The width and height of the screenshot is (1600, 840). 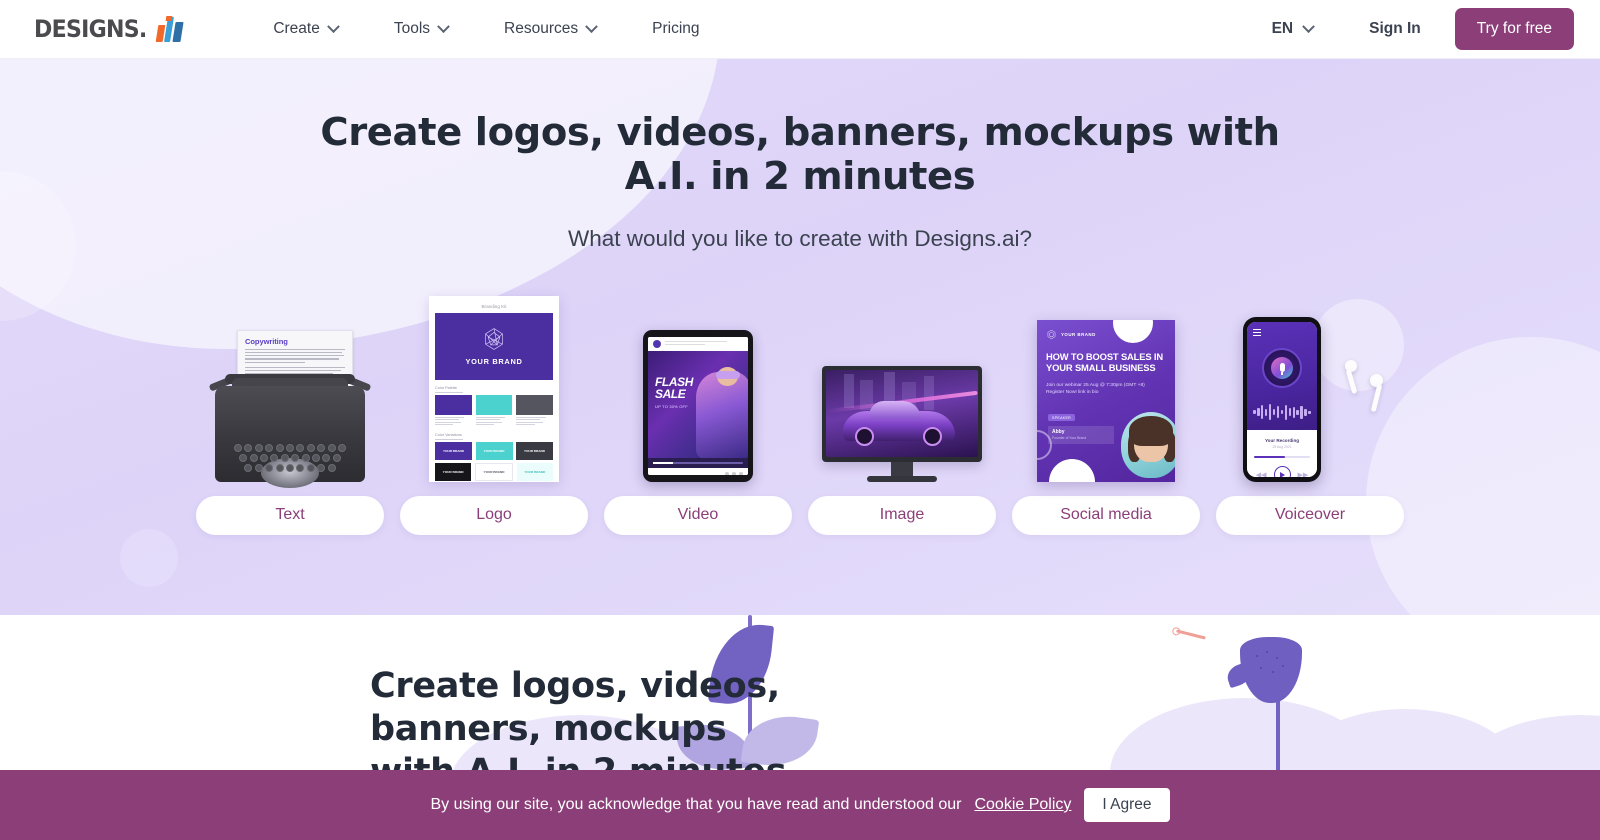 I want to click on waveform, so click(x=1282, y=412).